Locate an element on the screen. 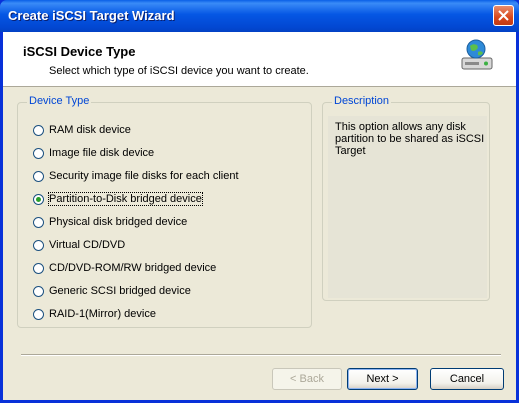  cancel-button: Cancel is located at coordinates (467, 379).